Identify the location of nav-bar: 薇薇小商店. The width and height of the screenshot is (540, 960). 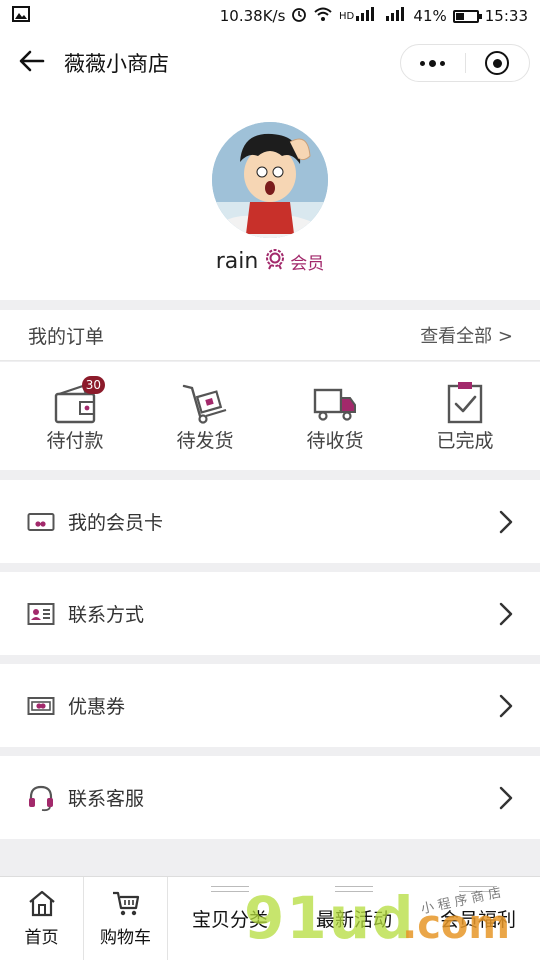
(270, 63).